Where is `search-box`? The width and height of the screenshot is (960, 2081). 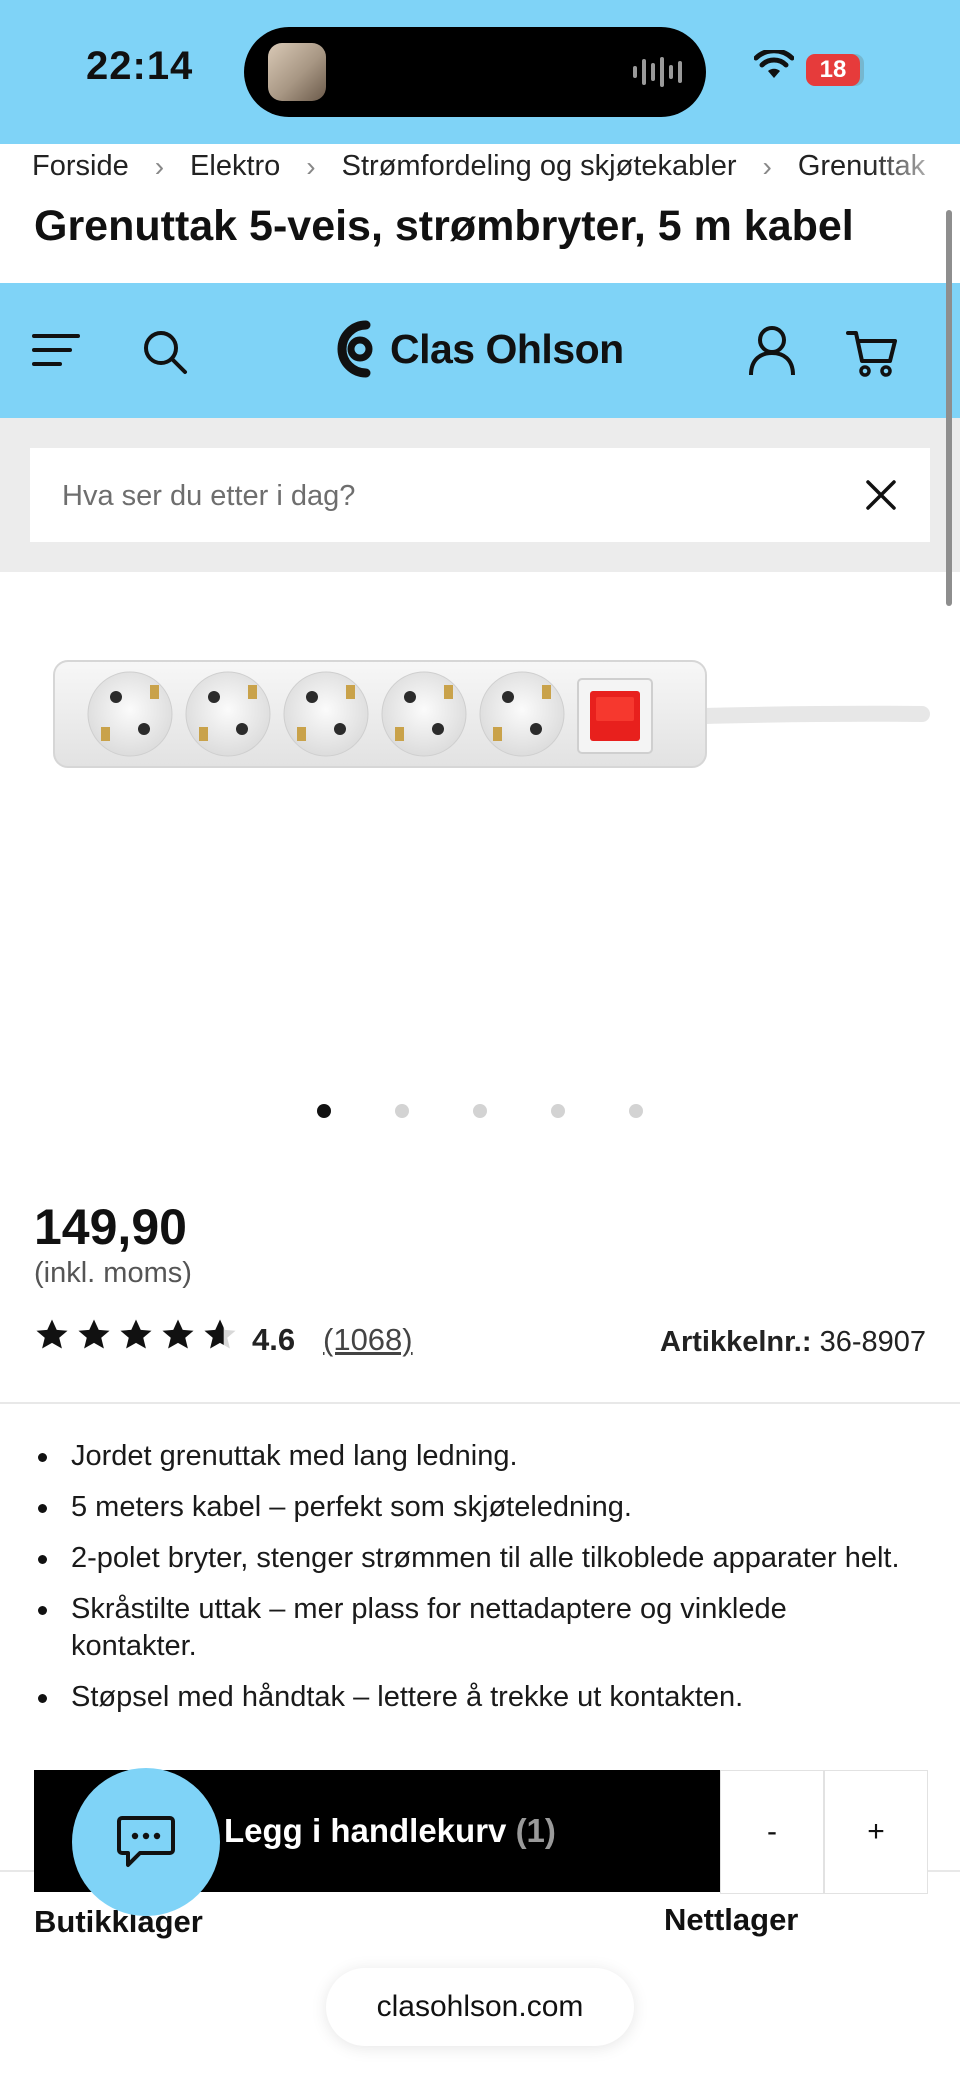 search-box is located at coordinates (480, 496).